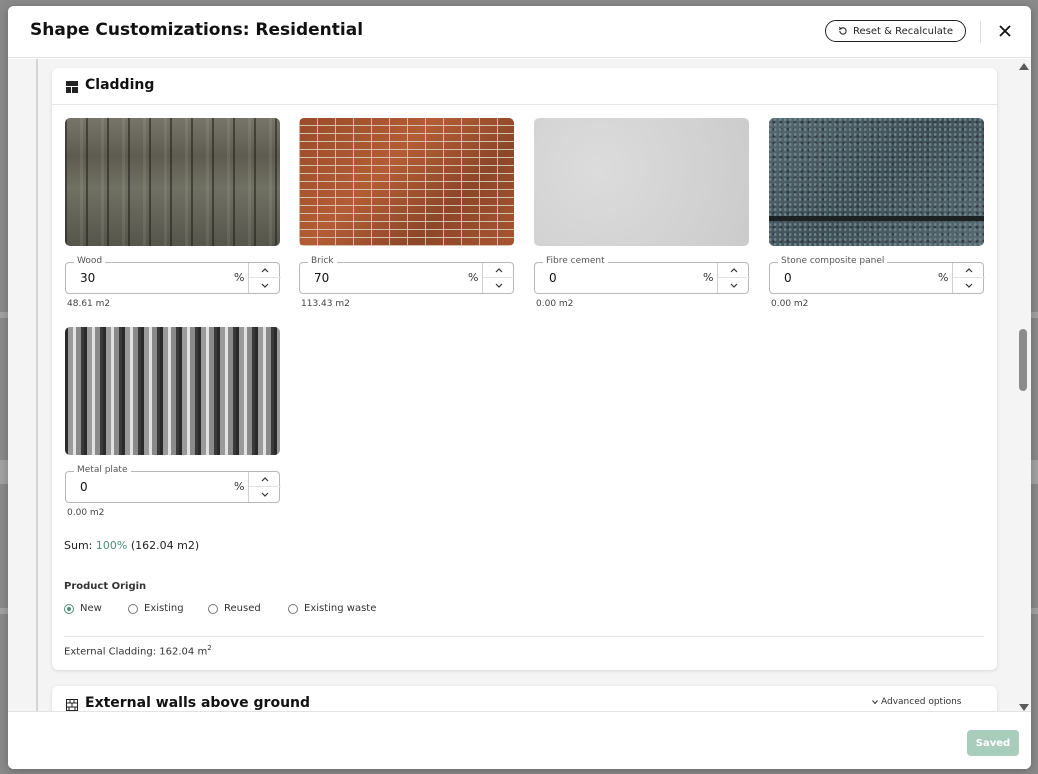 Image resolution: width=1038 pixels, height=774 pixels. Describe the element at coordinates (407, 275) in the screenshot. I see `brick-percent-field: Brick 70 %` at that location.